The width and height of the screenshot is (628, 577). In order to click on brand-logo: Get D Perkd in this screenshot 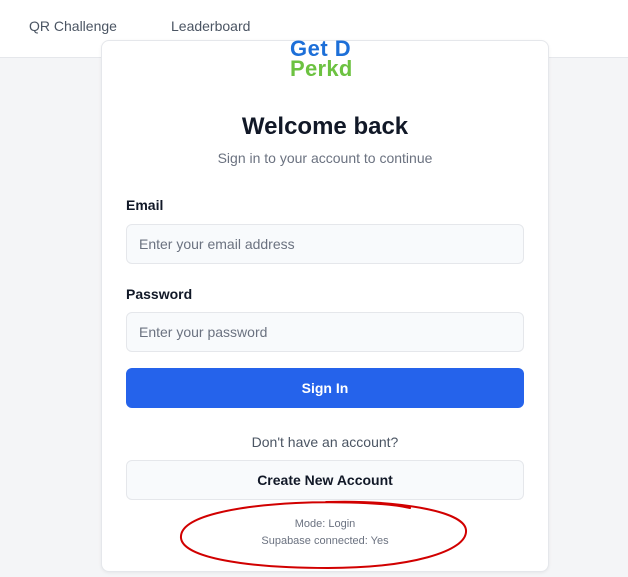, I will do `click(330, 59)`.